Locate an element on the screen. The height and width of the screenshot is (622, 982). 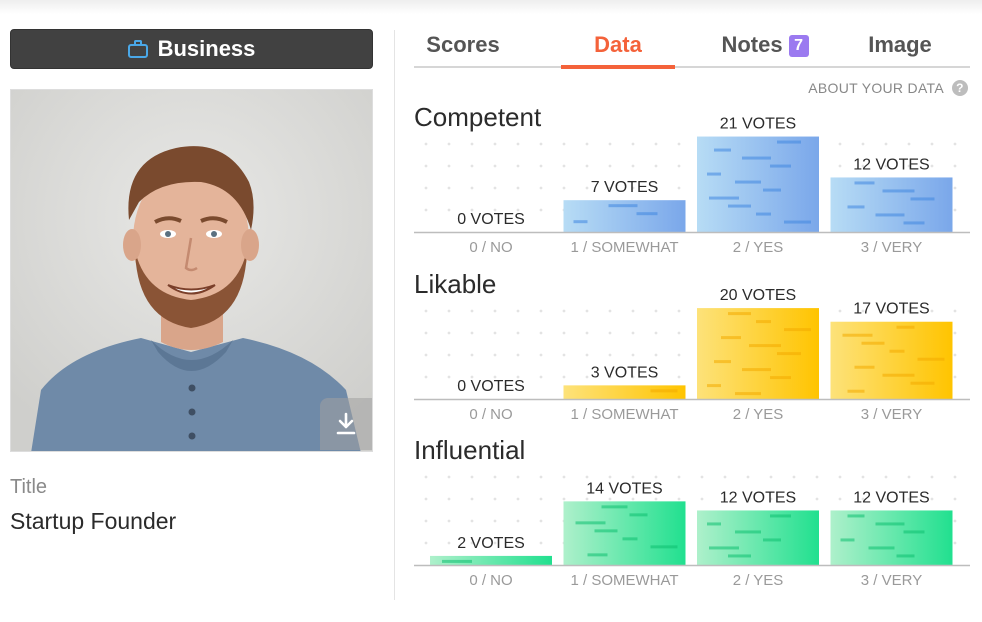
tab-scores: Scores is located at coordinates (463, 48).